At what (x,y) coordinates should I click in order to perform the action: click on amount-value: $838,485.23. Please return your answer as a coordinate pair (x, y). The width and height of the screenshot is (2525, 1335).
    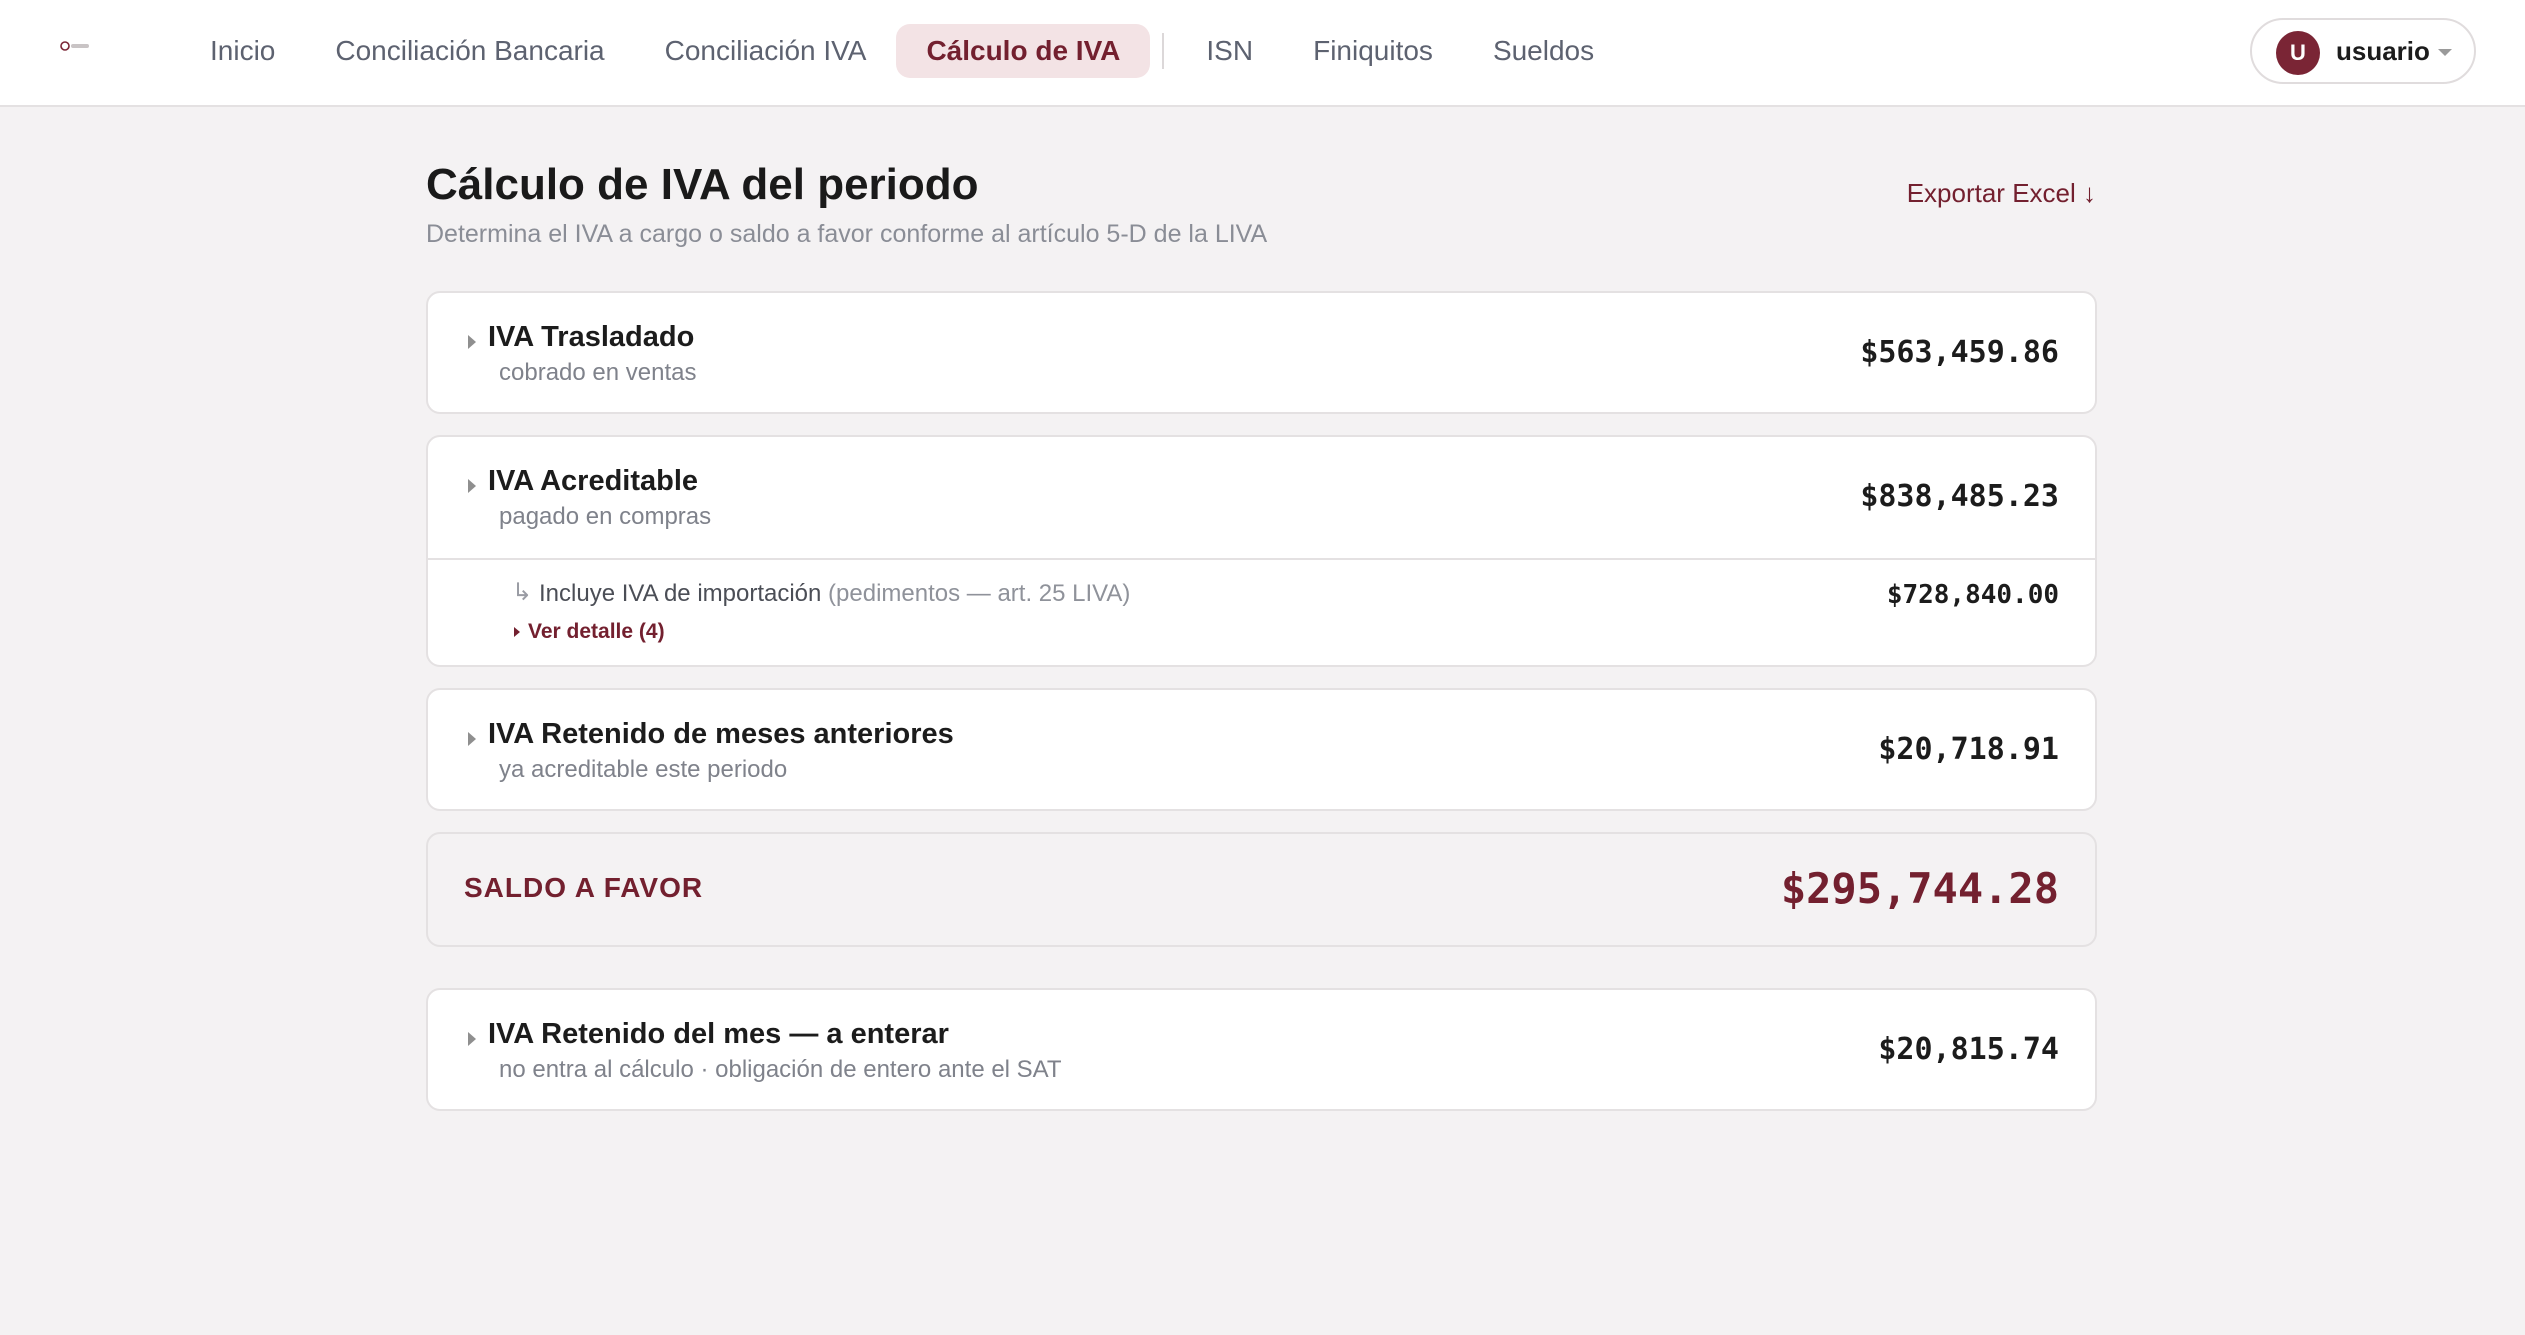
    Looking at the image, I should click on (1959, 496).